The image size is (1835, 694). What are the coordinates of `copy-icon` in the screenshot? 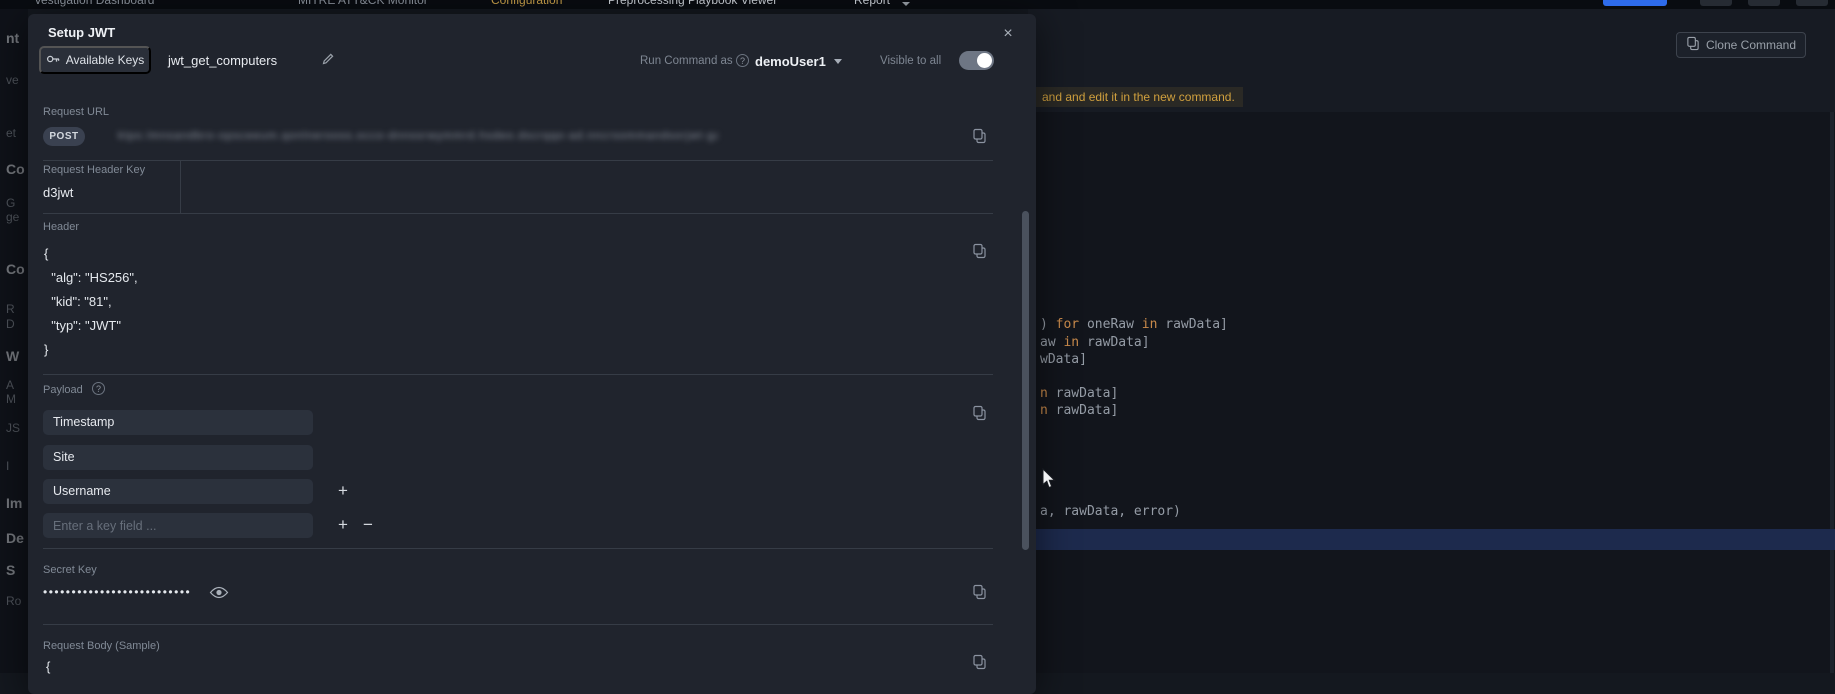 It's located at (1693, 45).